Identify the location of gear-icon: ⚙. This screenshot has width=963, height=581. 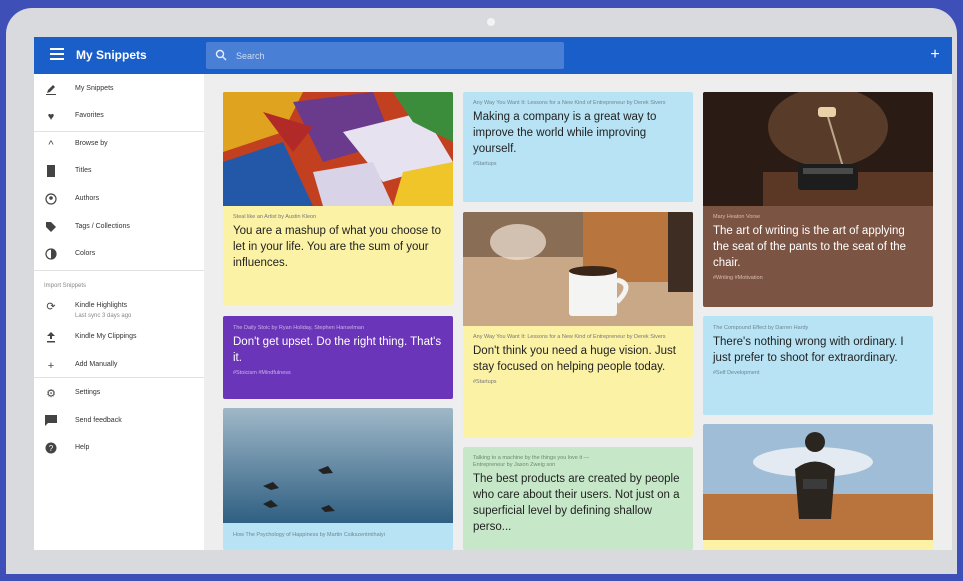
(51, 394).